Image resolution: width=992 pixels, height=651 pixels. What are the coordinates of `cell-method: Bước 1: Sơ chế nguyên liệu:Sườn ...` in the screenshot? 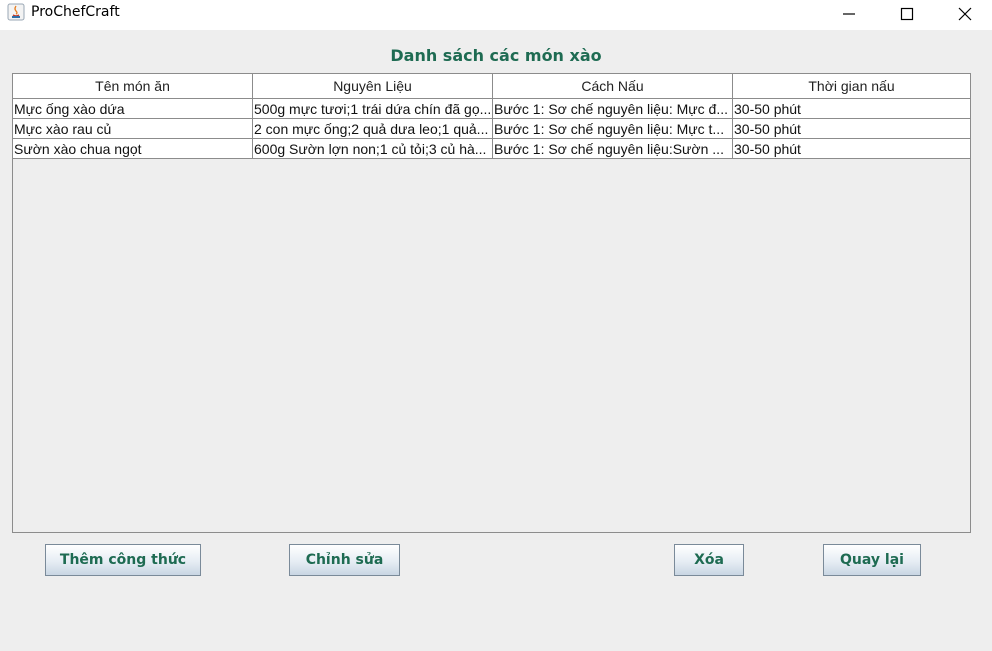 It's located at (613, 149).